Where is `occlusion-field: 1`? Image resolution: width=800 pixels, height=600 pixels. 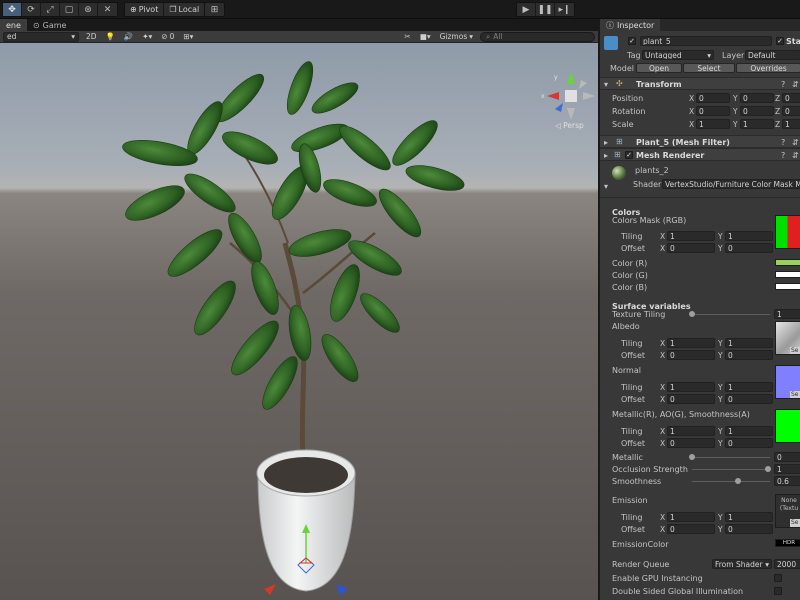
occlusion-field: 1 is located at coordinates (787, 469).